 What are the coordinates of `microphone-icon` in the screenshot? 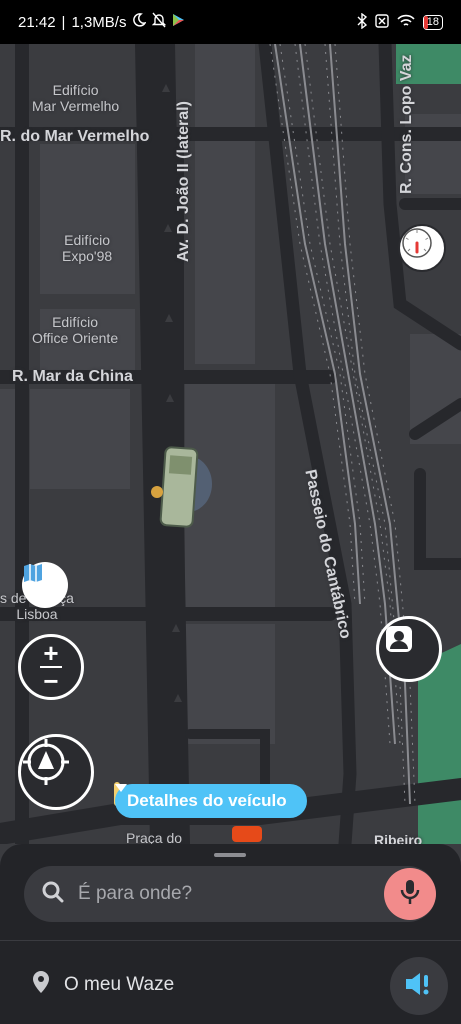 It's located at (410, 894).